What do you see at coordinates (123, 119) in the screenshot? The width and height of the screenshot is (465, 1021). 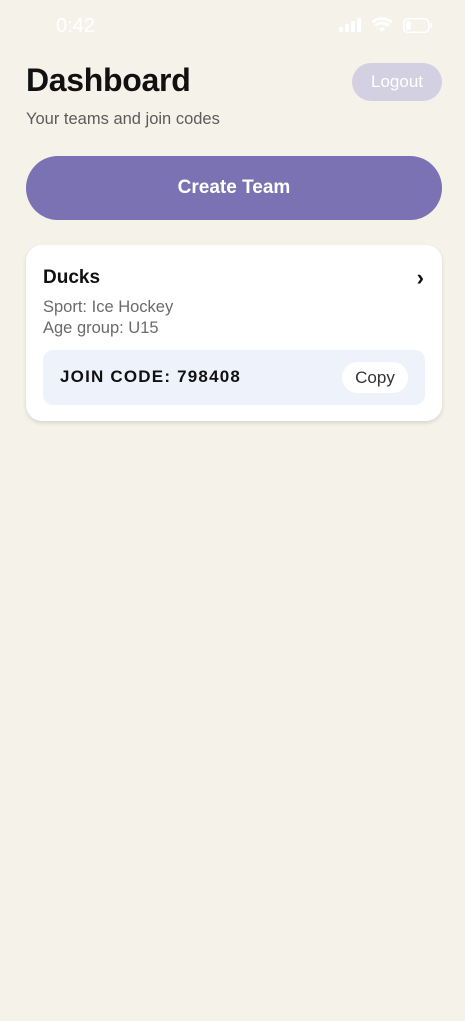 I see `page-subtitle: Your teams and join codes` at bounding box center [123, 119].